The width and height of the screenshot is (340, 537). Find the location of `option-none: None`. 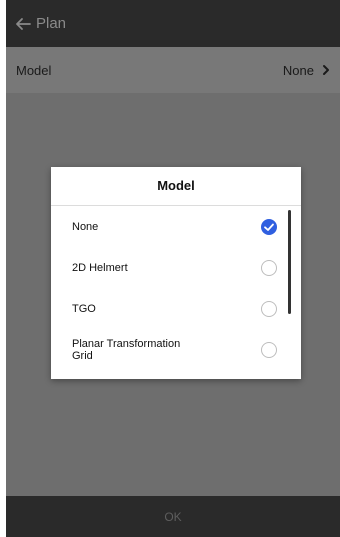

option-none: None is located at coordinates (176, 226).